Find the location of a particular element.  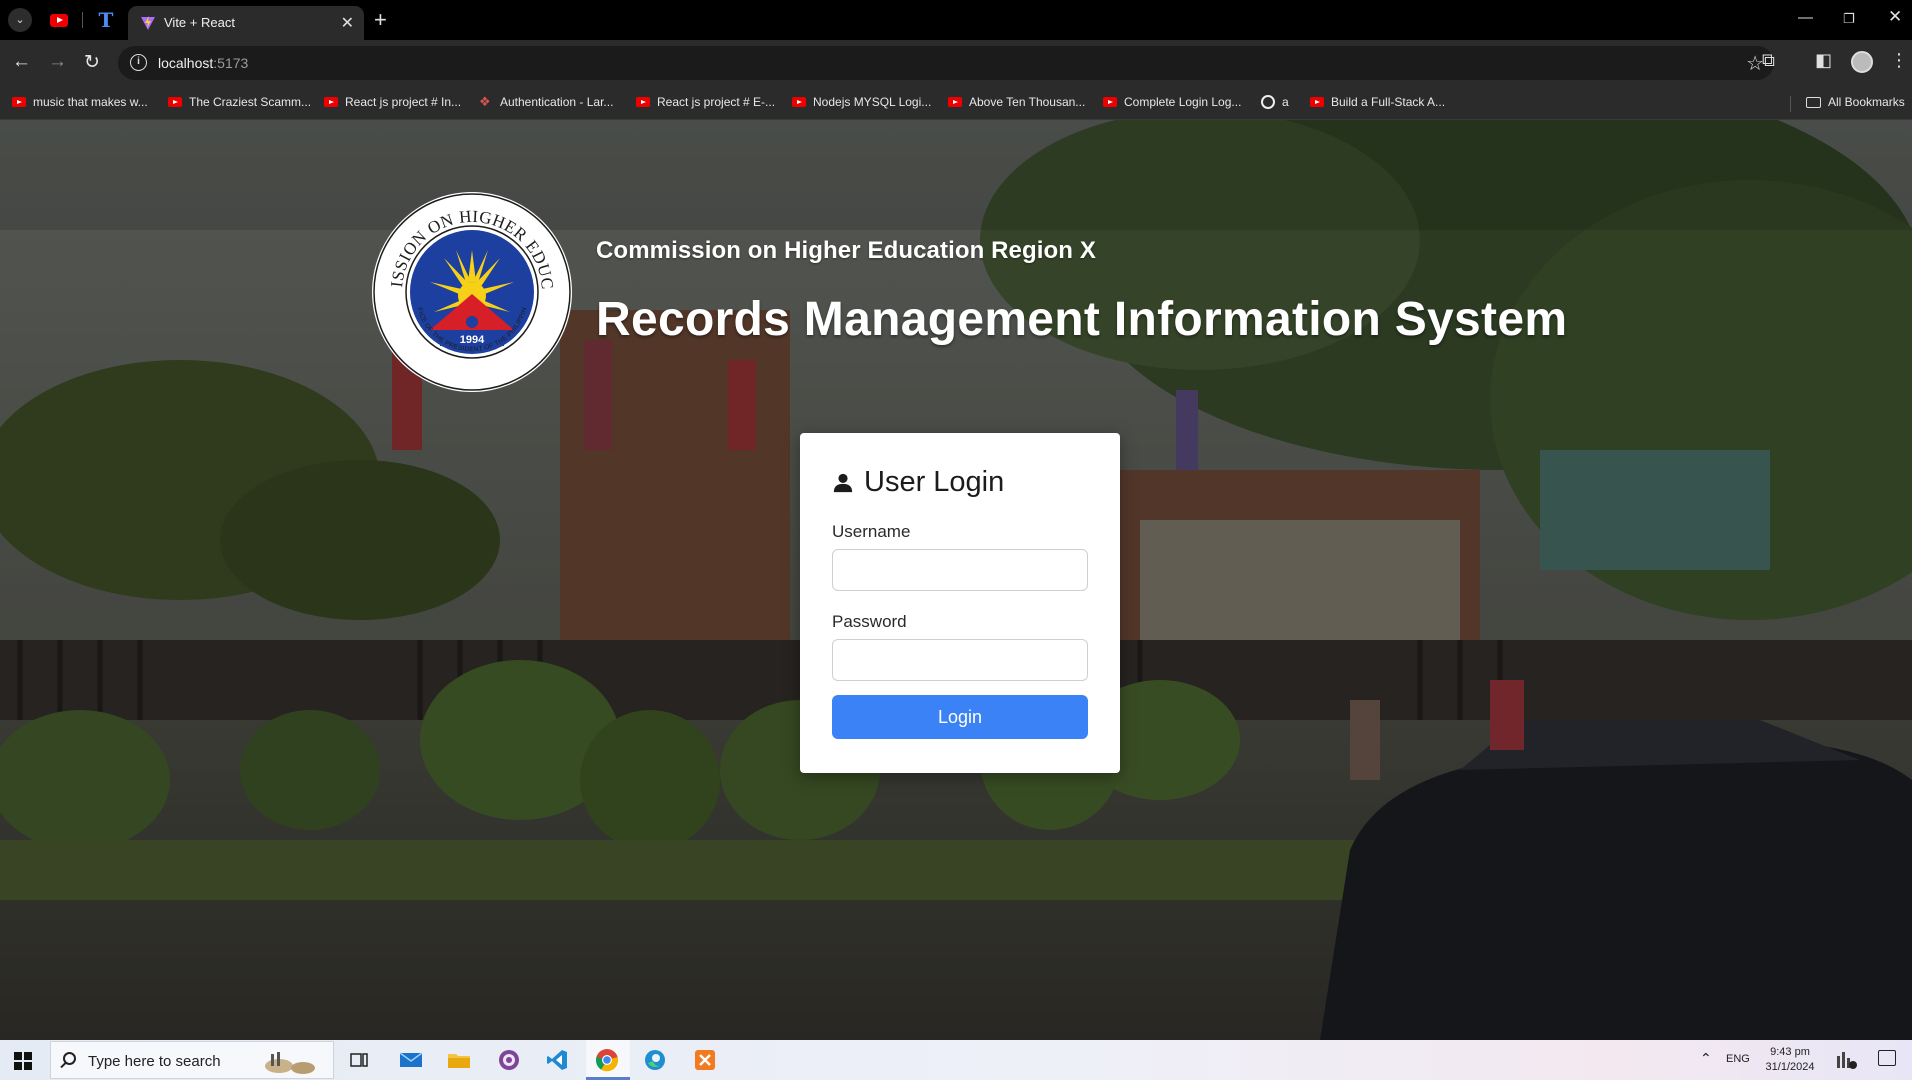

browser-toolbar: ← → ↻ i localhost:5173 ☆ ⧉ ◧ ⋮ is located at coordinates (956, 63).